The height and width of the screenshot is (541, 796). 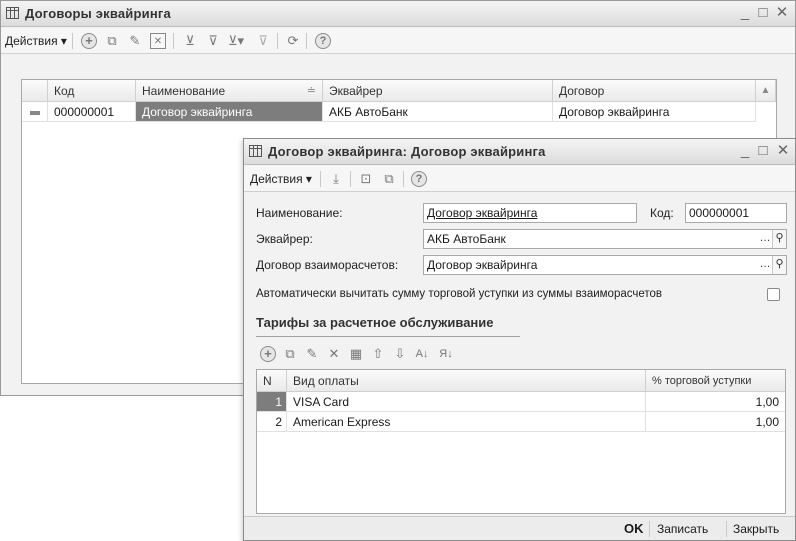 What do you see at coordinates (272, 381) in the screenshot?
I see `column-header-n: N` at bounding box center [272, 381].